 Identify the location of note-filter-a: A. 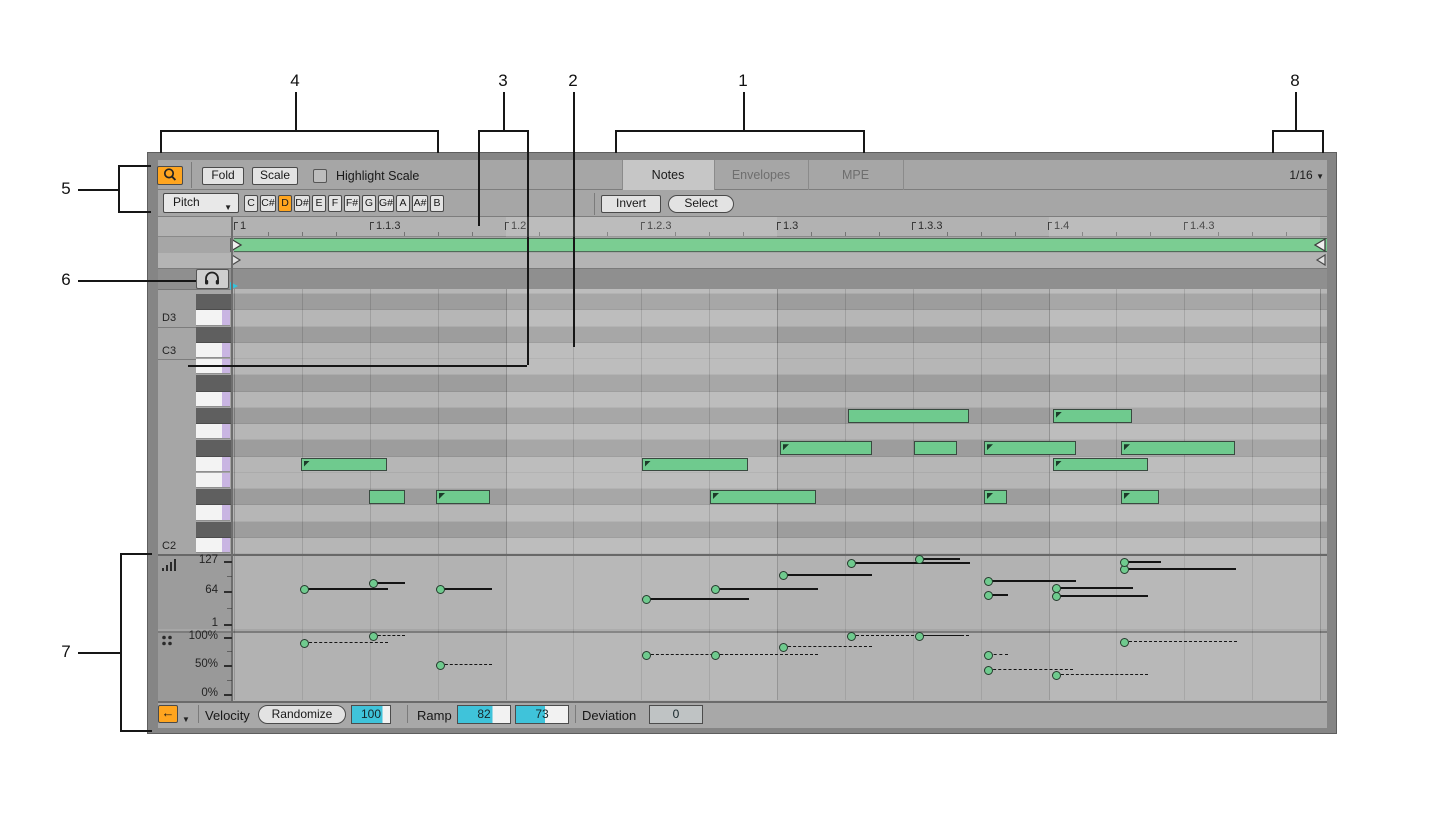
(403, 203).